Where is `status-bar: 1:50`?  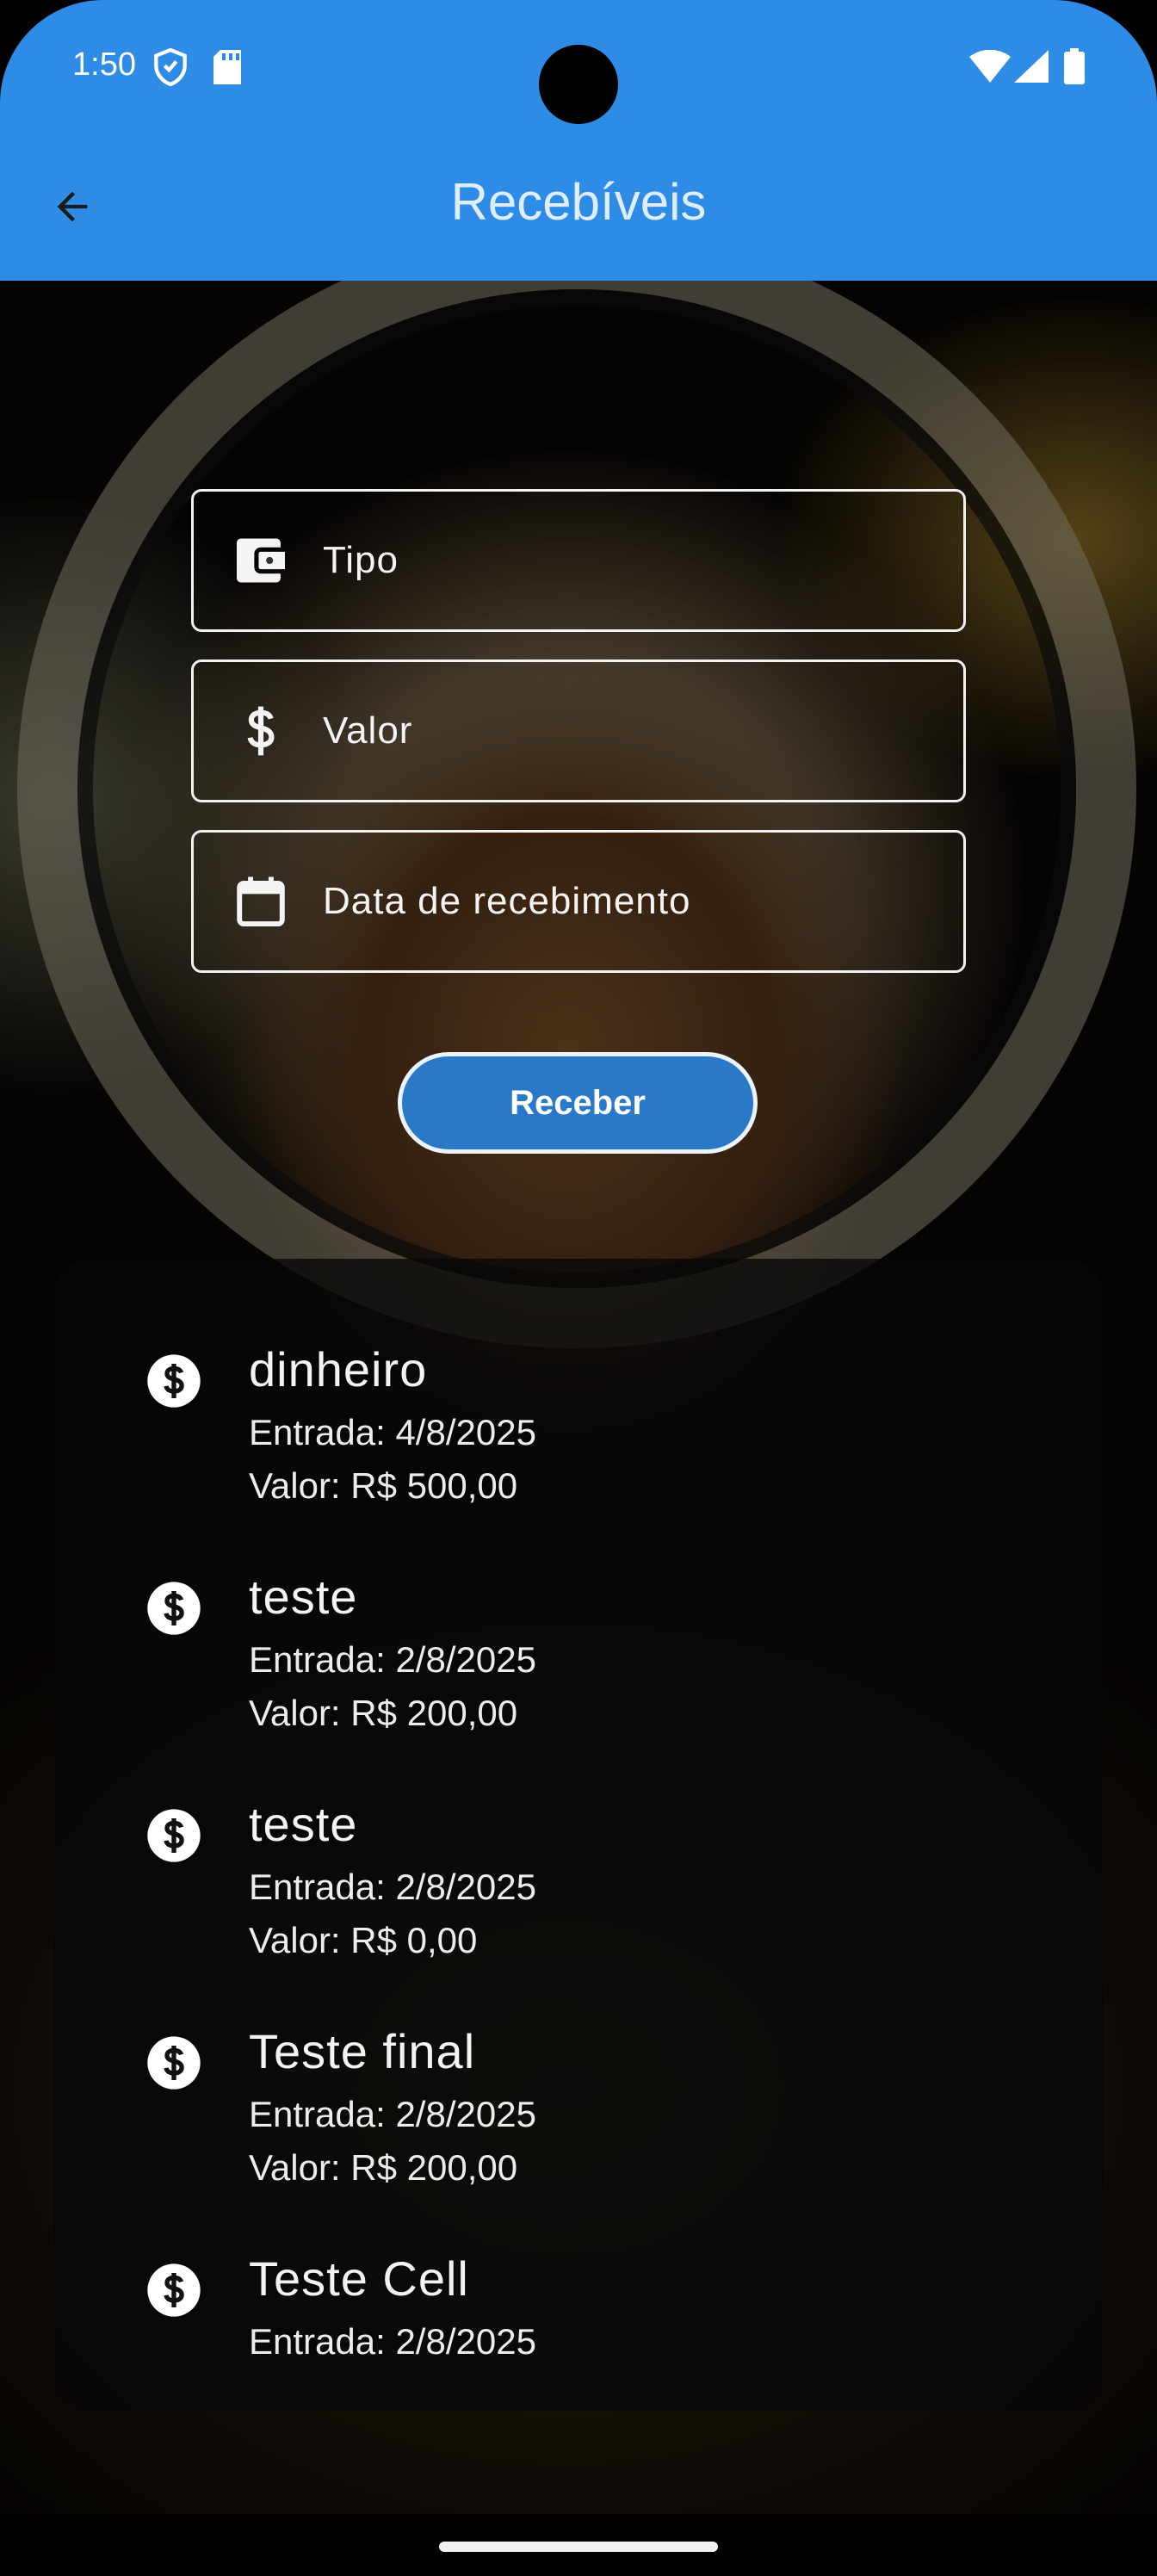 status-bar: 1:50 is located at coordinates (579, 69).